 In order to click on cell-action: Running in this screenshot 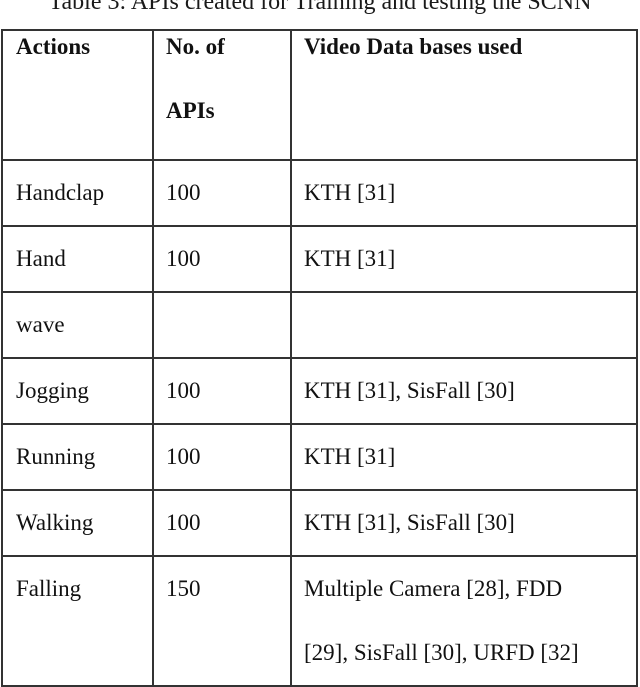, I will do `click(77, 457)`.